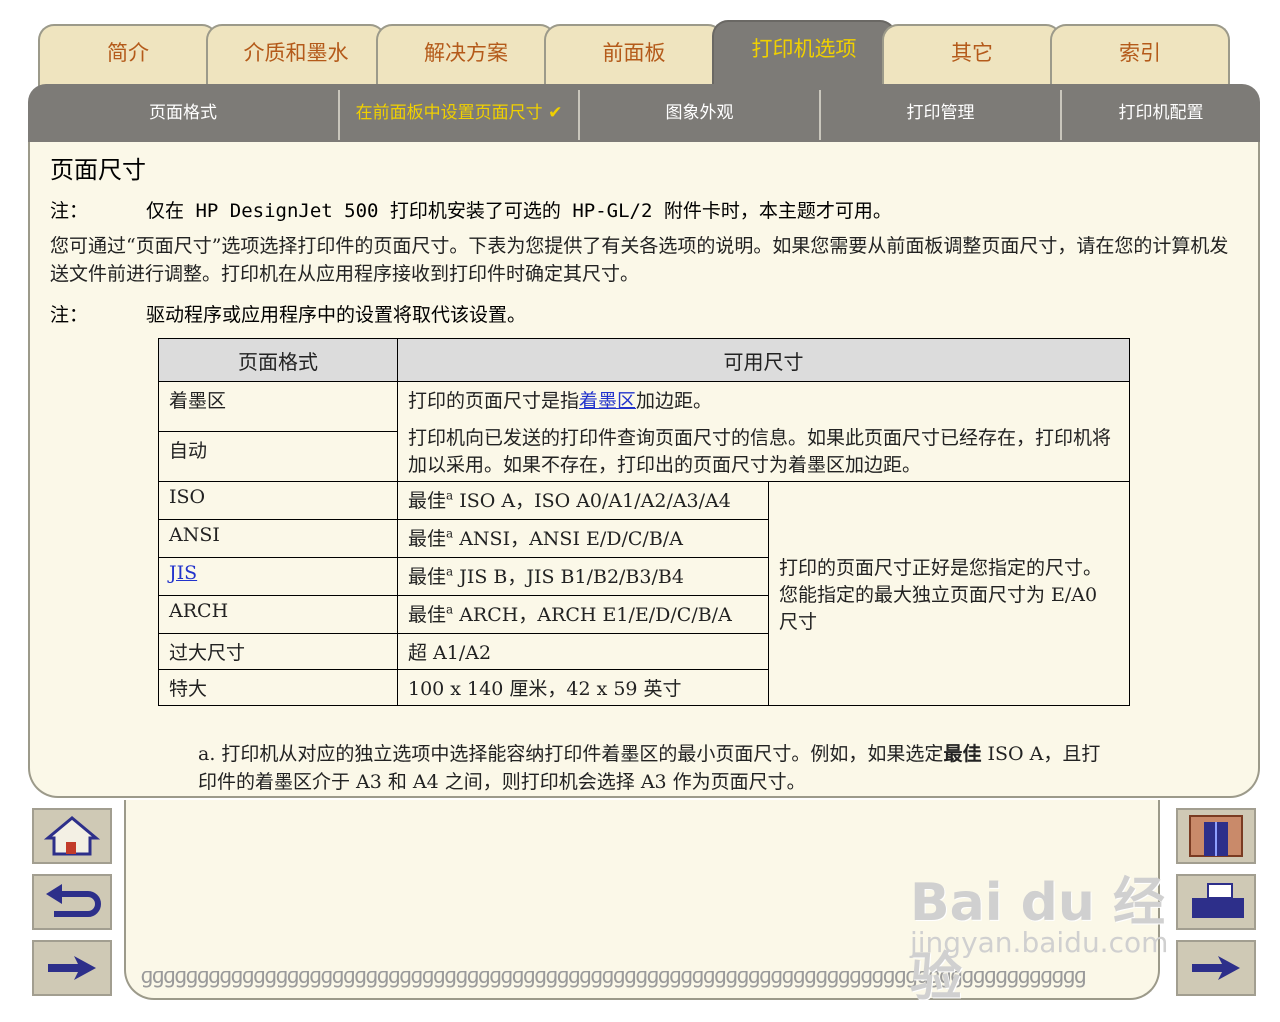  Describe the element at coordinates (98, 170) in the screenshot. I see `page-title: 页面尺寸` at that location.